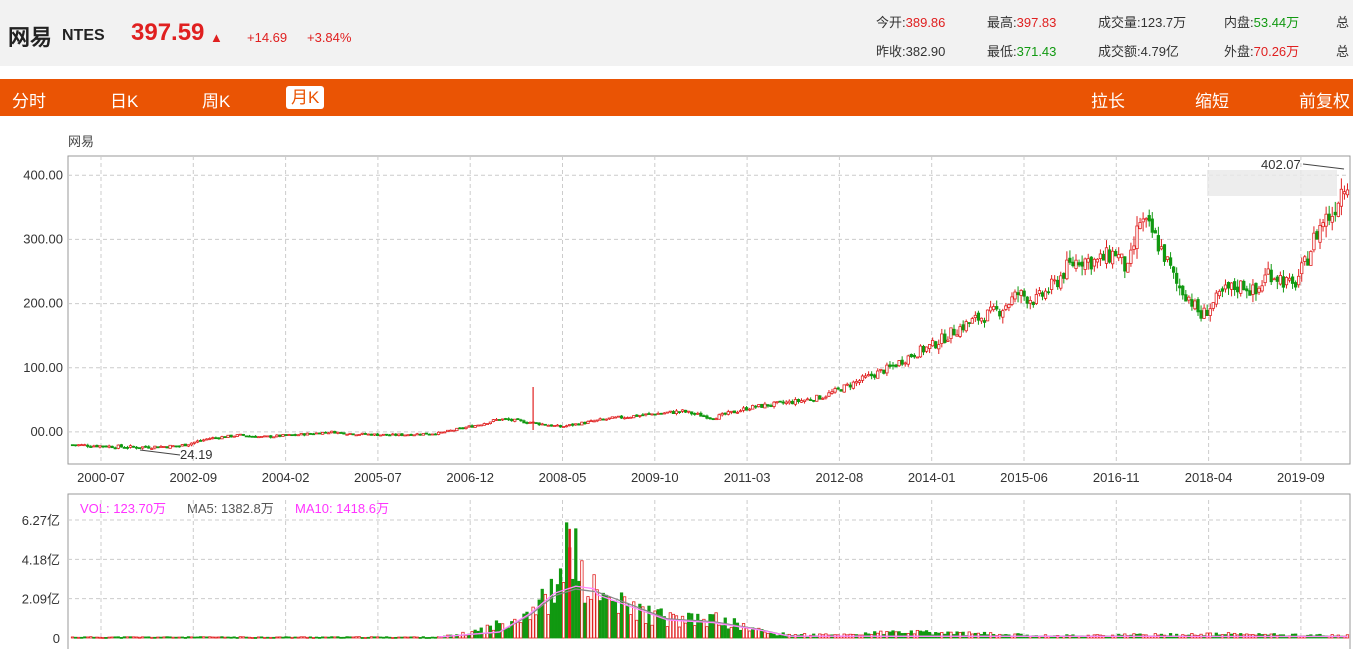 The height and width of the screenshot is (649, 1353). I want to click on tab-weekly: 周K, so click(216, 99).